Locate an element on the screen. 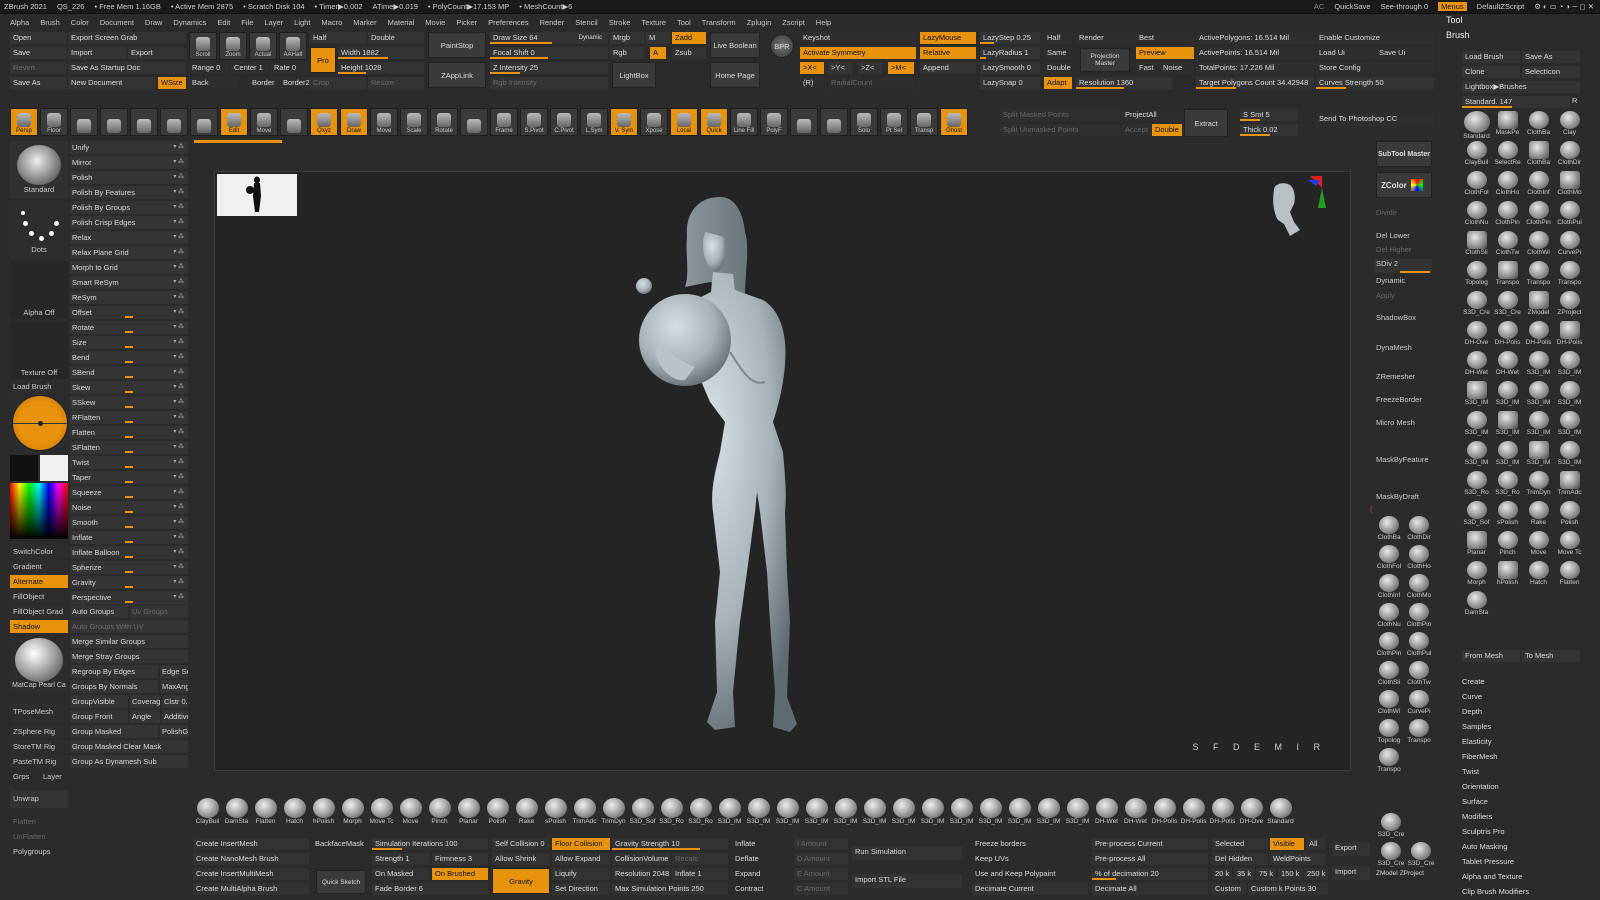 This screenshot has width=1600, height=900. brush-item: Standard is located at coordinates (1476, 125).